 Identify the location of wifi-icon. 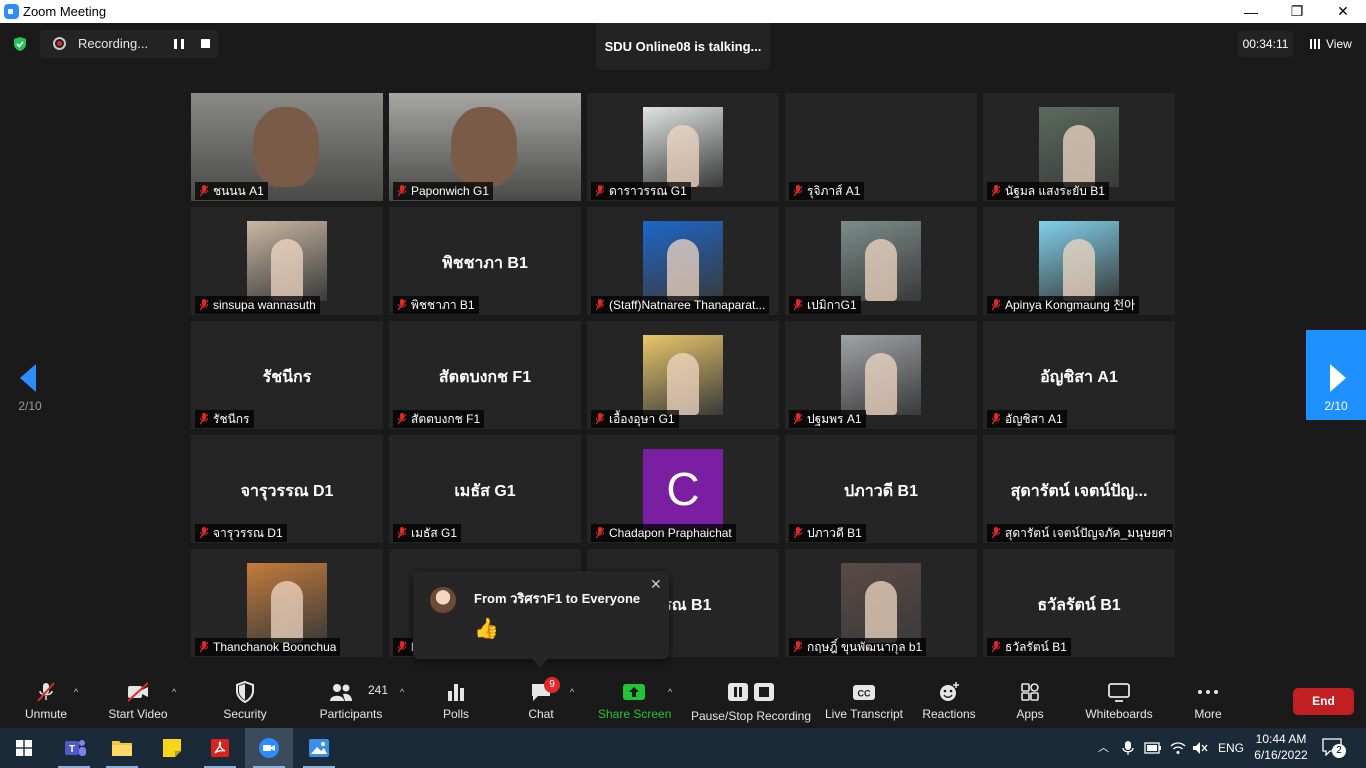
(1178, 748).